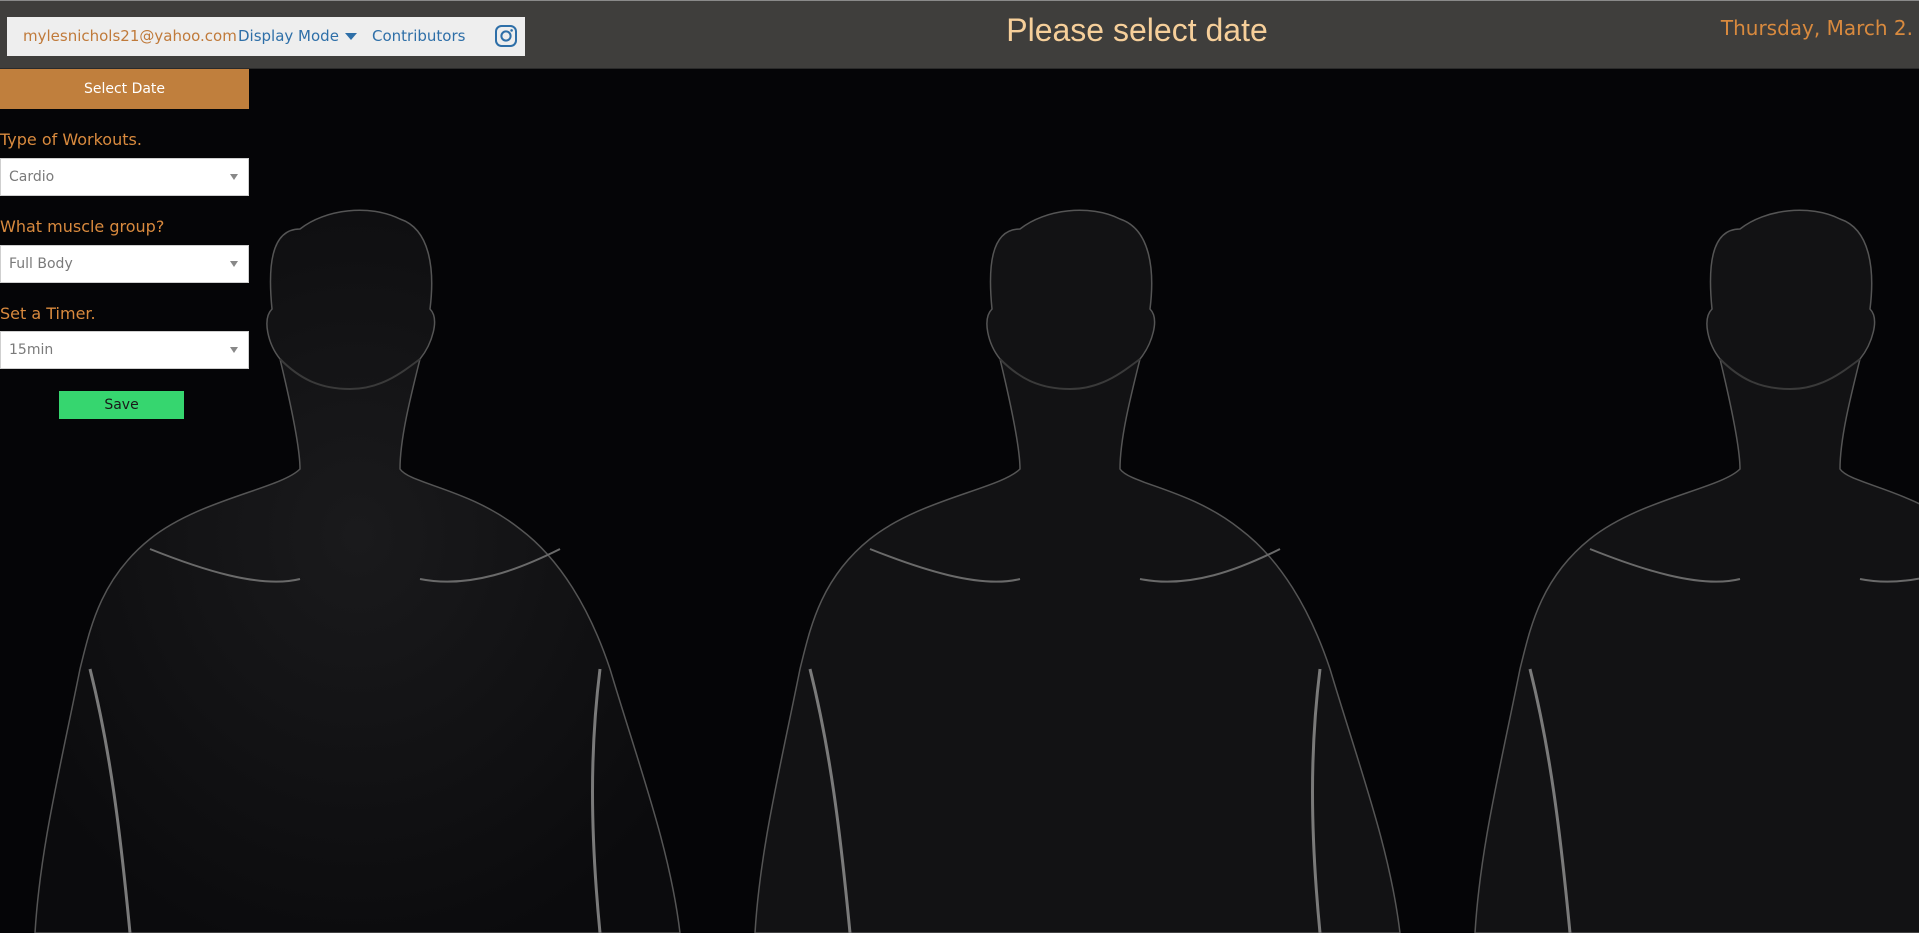  I want to click on muscle-group-value: Full Body, so click(41, 264).